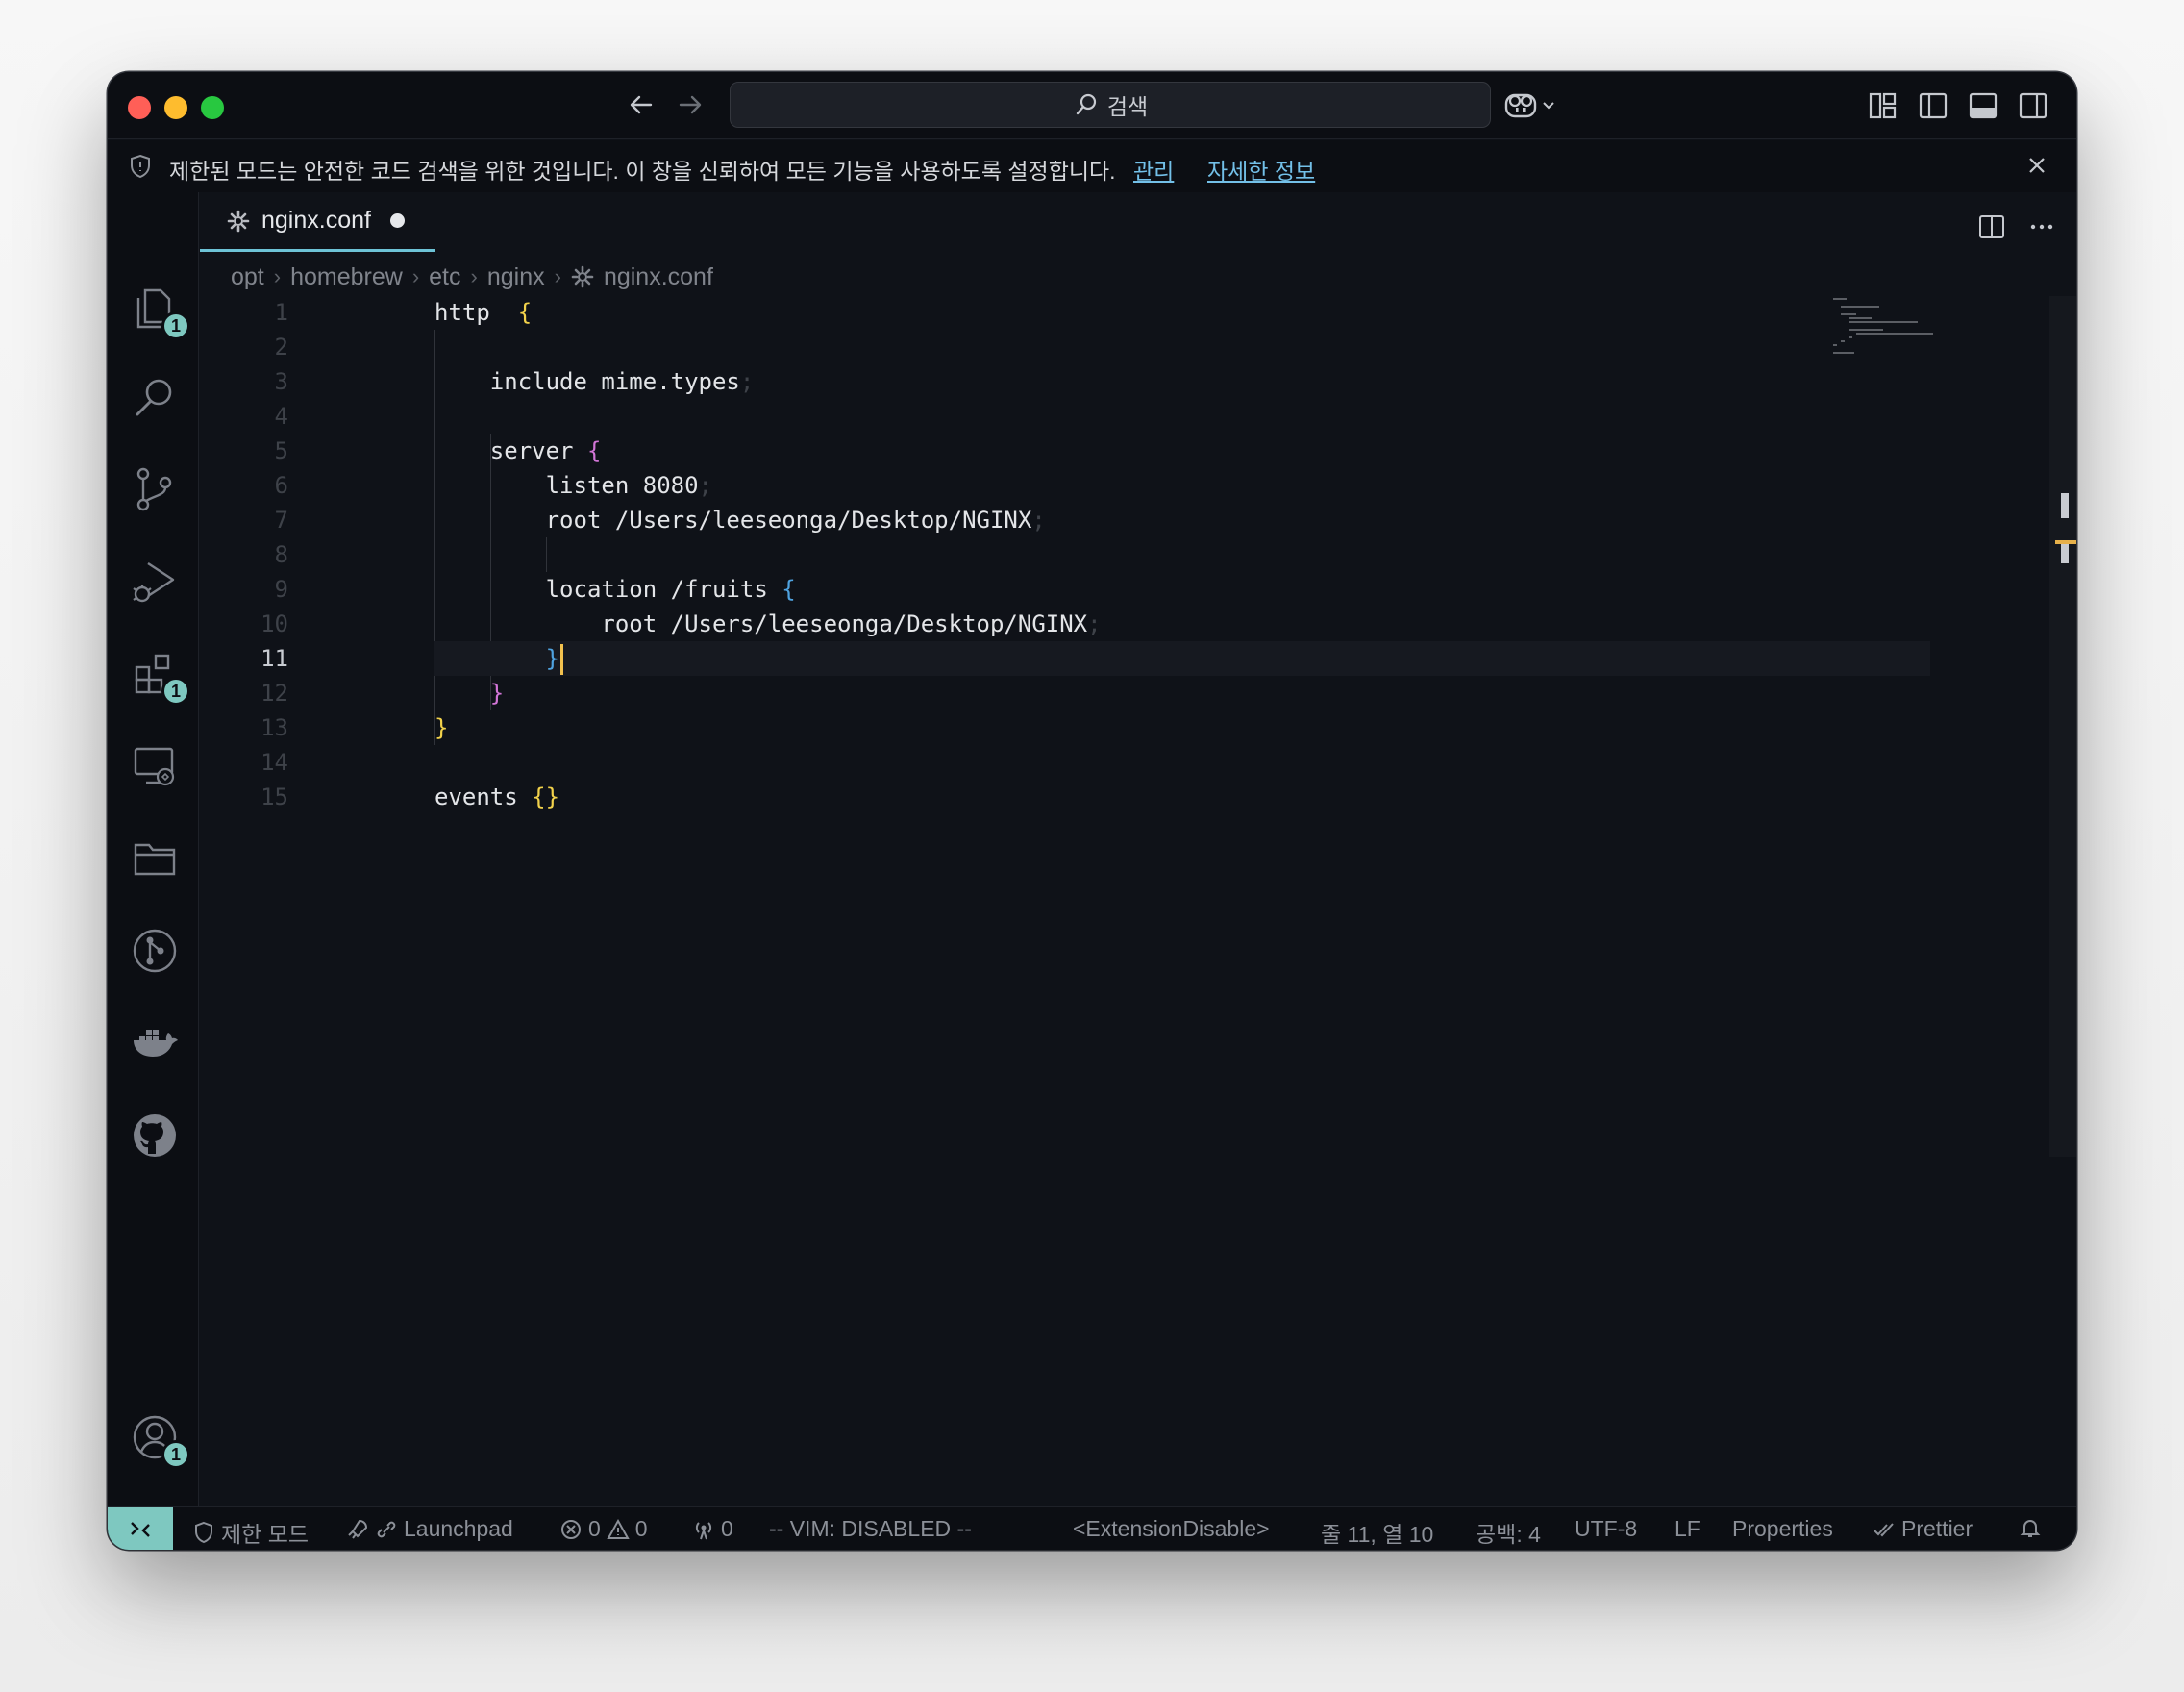 The image size is (2184, 1692). Describe the element at coordinates (1606, 1529) in the screenshot. I see `encoding-status: UTF-8` at that location.